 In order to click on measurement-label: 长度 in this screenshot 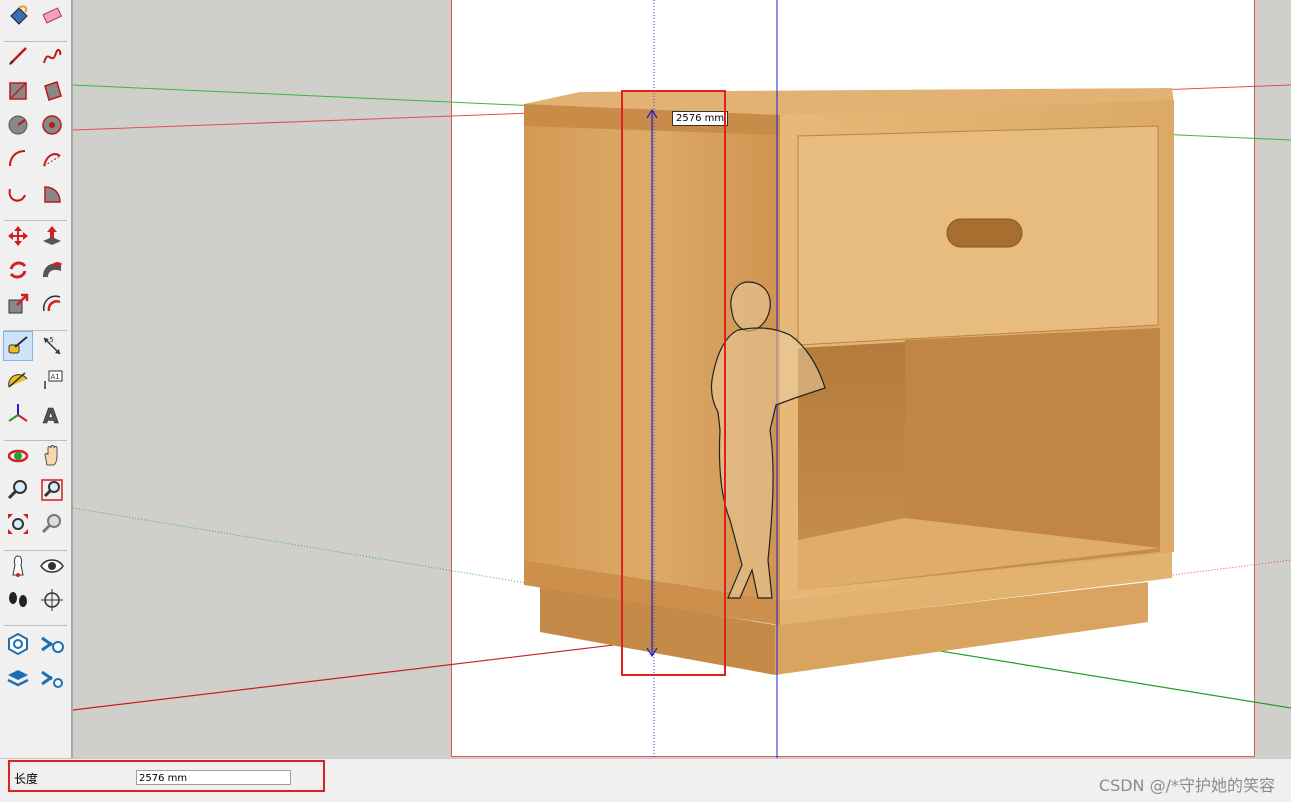, I will do `click(26, 779)`.